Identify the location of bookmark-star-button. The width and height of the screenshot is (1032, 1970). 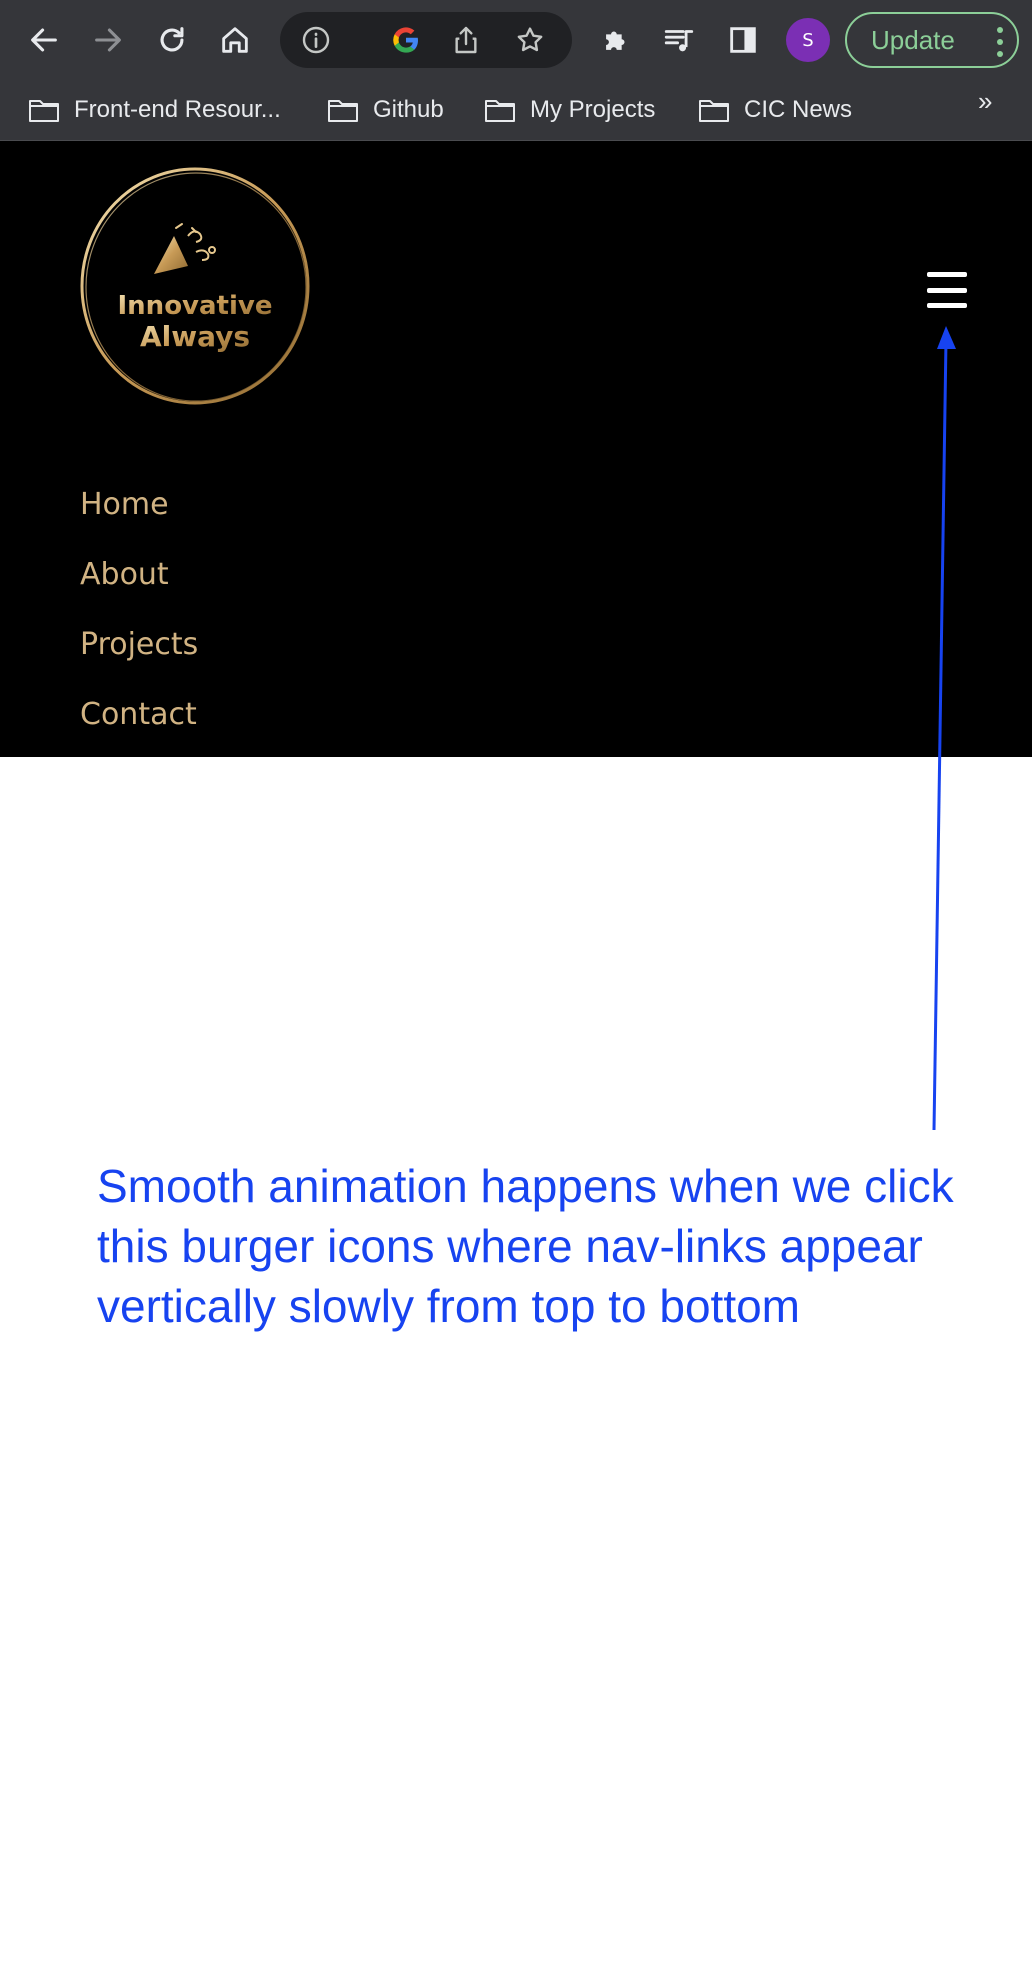
(530, 40).